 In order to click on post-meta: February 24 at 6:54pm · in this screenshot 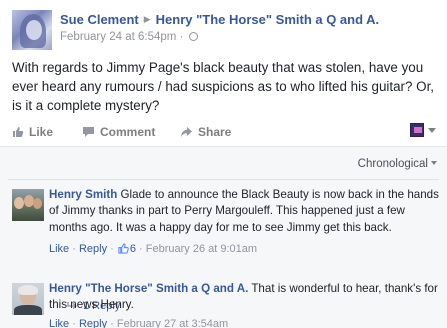, I will do `click(129, 37)`.